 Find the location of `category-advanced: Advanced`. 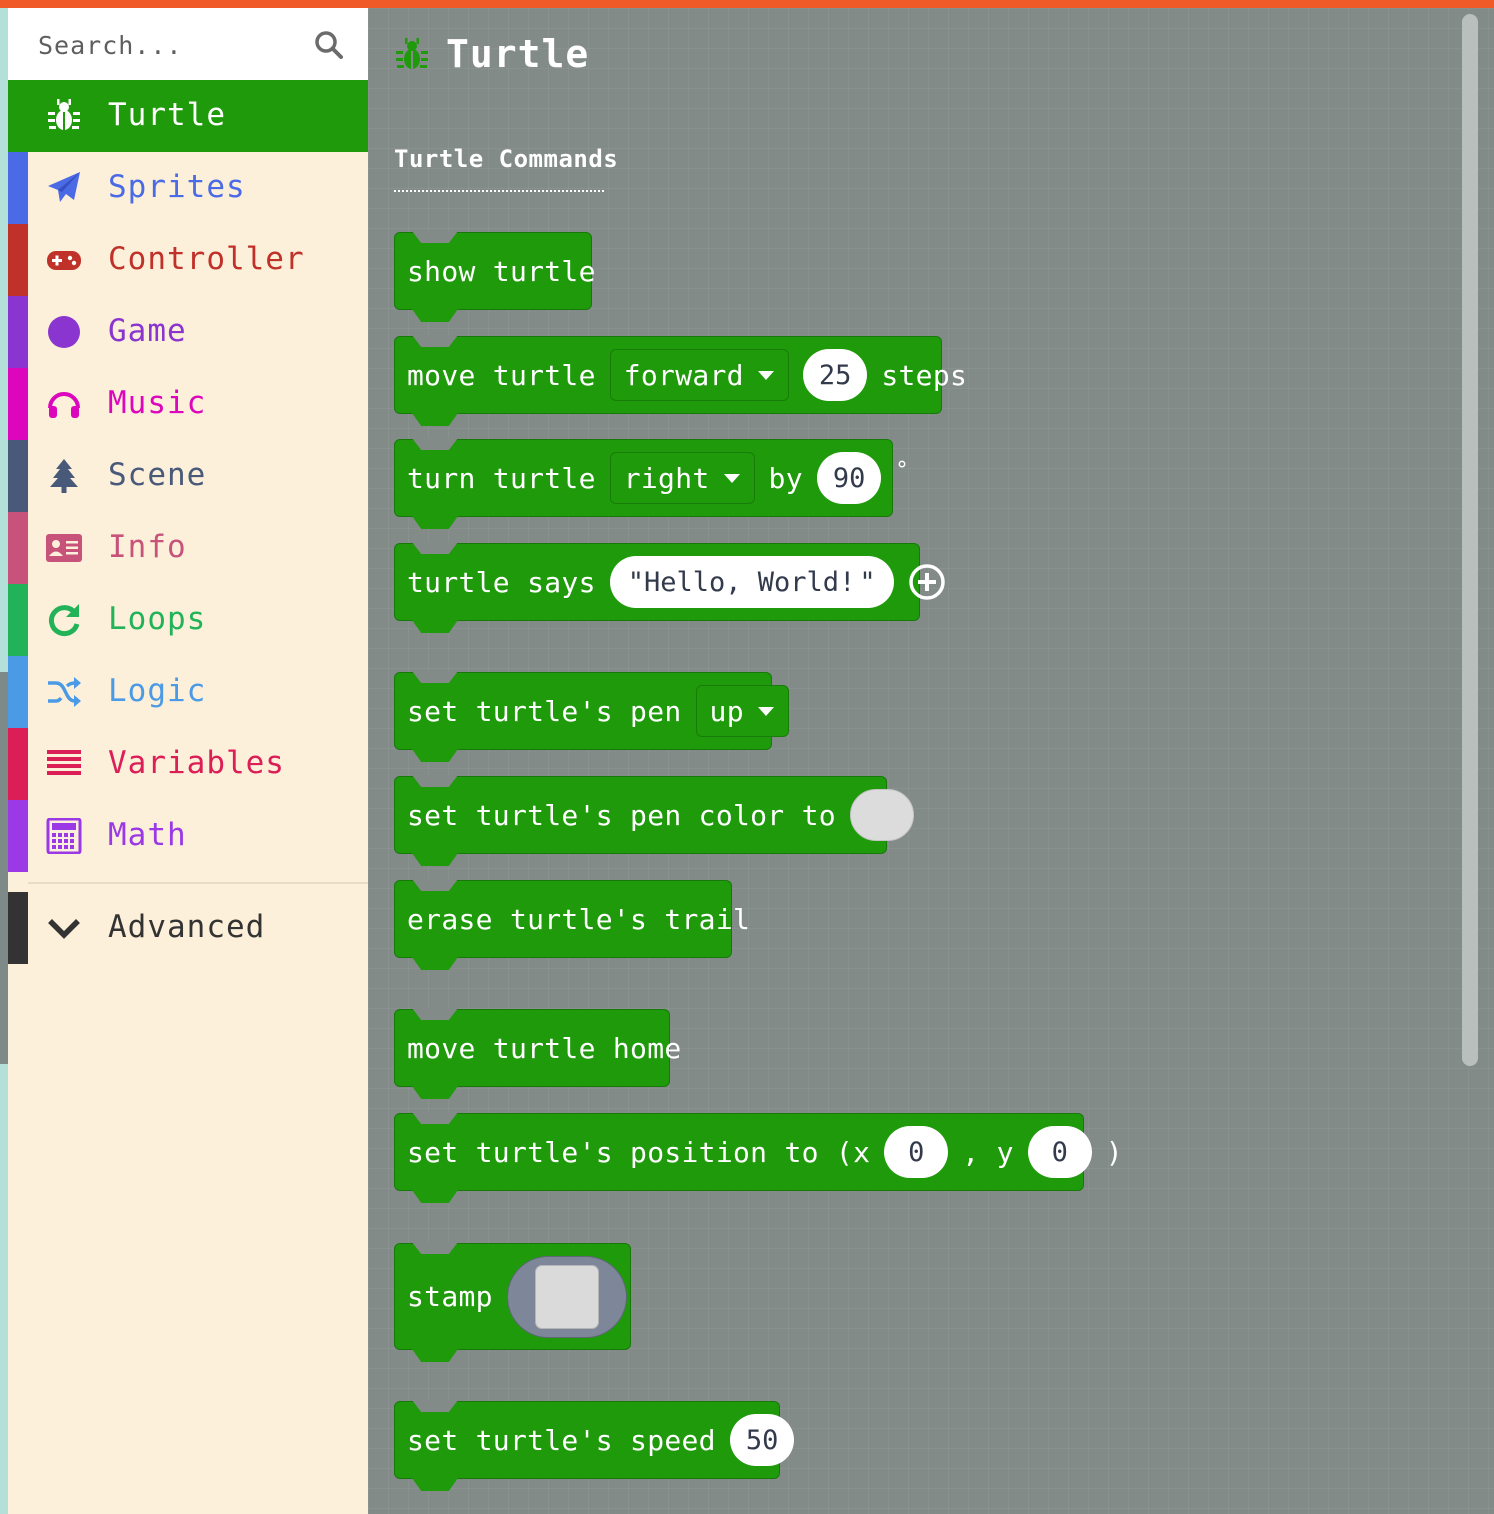

category-advanced: Advanced is located at coordinates (188, 928).